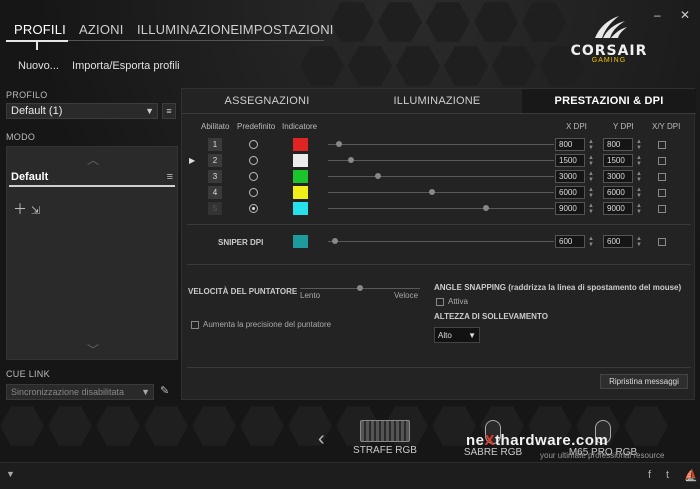 This screenshot has height=489, width=700. What do you see at coordinates (618, 192) in the screenshot?
I see `ydpi-input: 6000` at bounding box center [618, 192].